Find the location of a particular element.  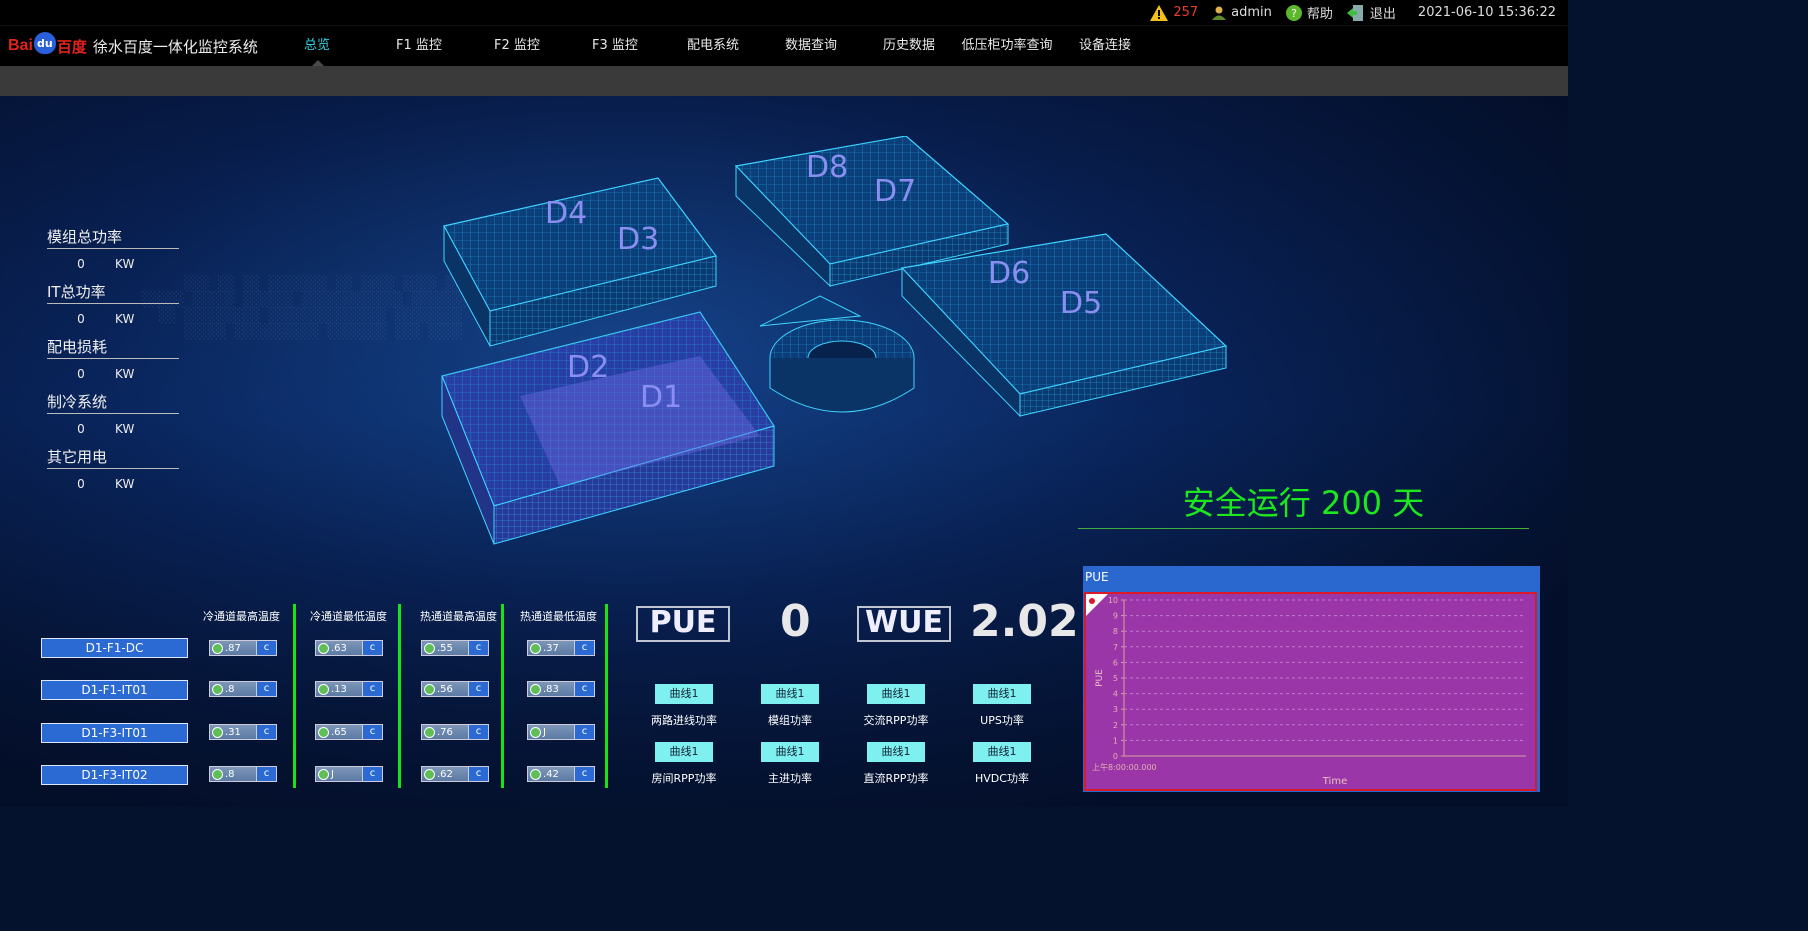

nav-item-history: 历史数据 is located at coordinates (909, 46).